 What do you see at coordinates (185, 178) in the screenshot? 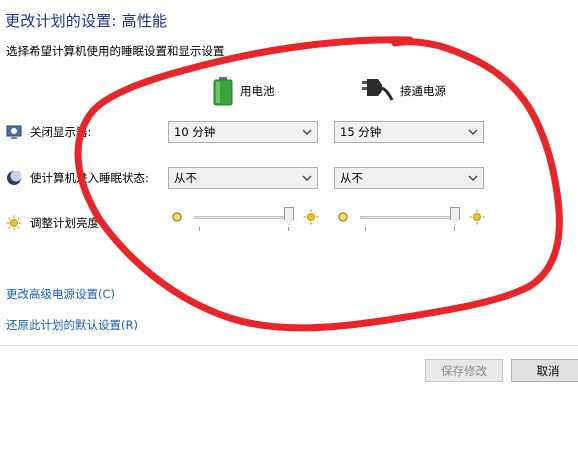
I see `sleep-battery-value: 从不` at bounding box center [185, 178].